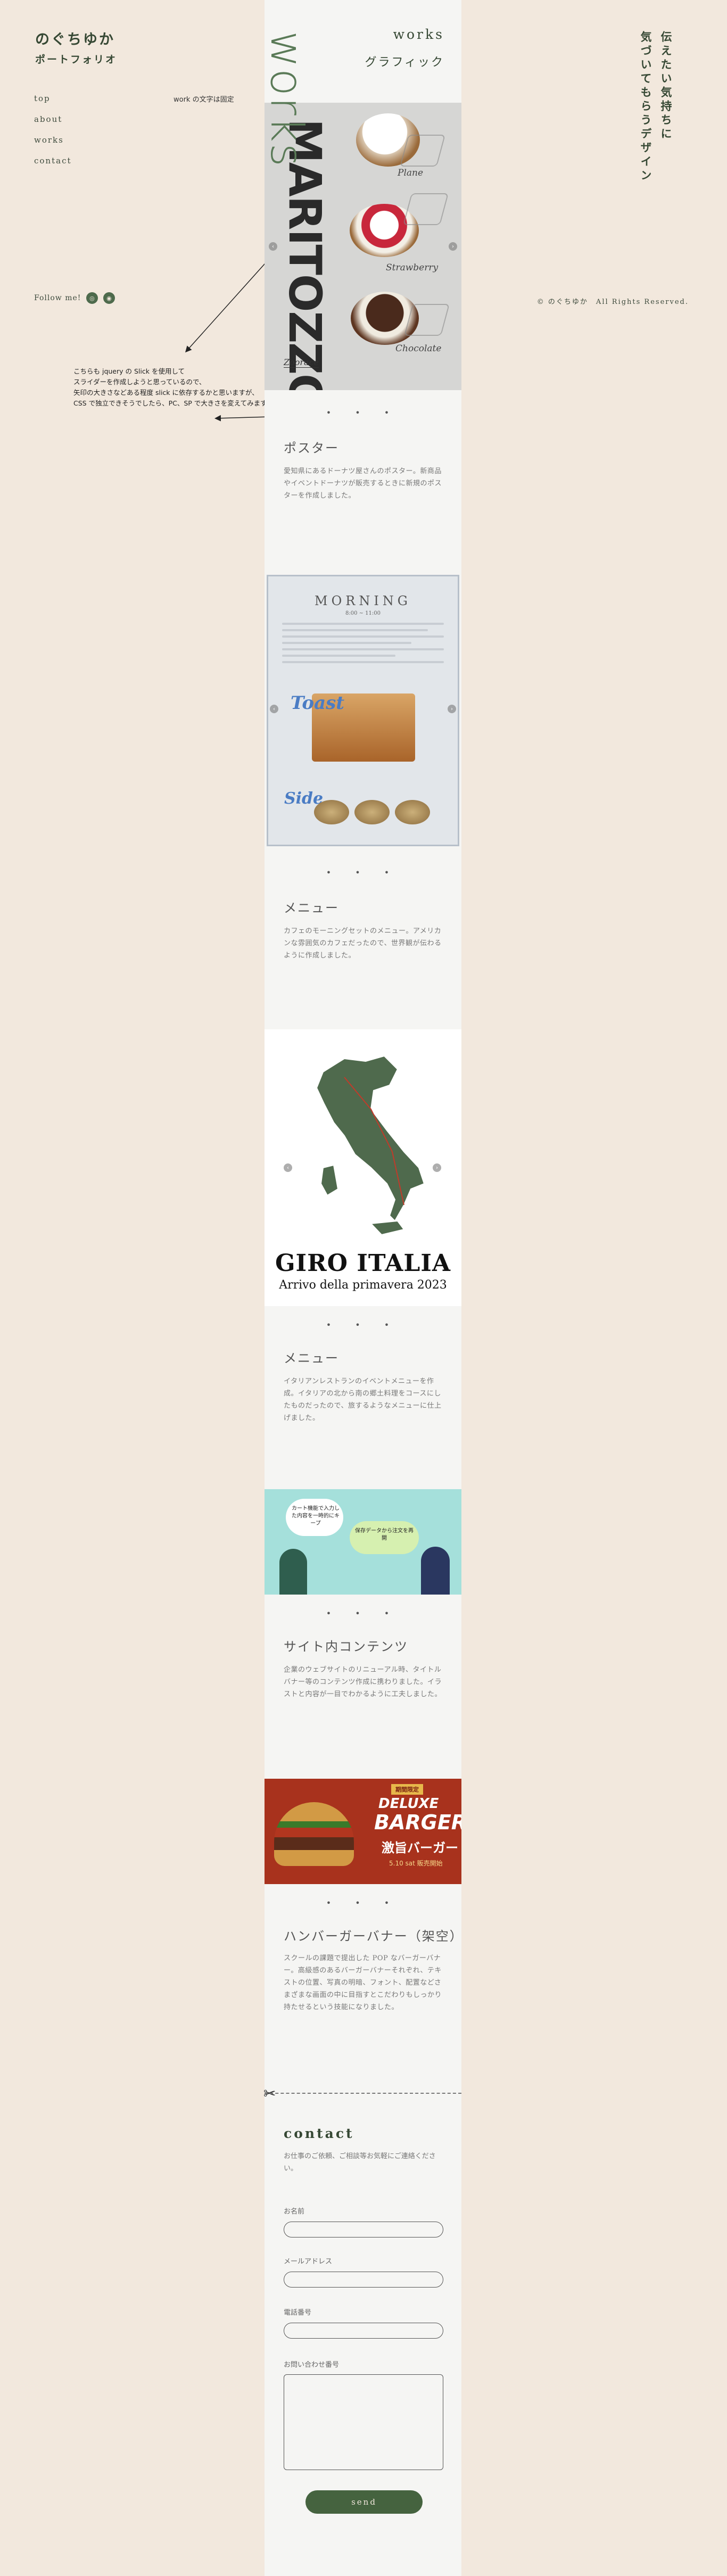 Image resolution: width=727 pixels, height=2576 pixels. I want to click on label-strawberry: Strawberry, so click(412, 267).